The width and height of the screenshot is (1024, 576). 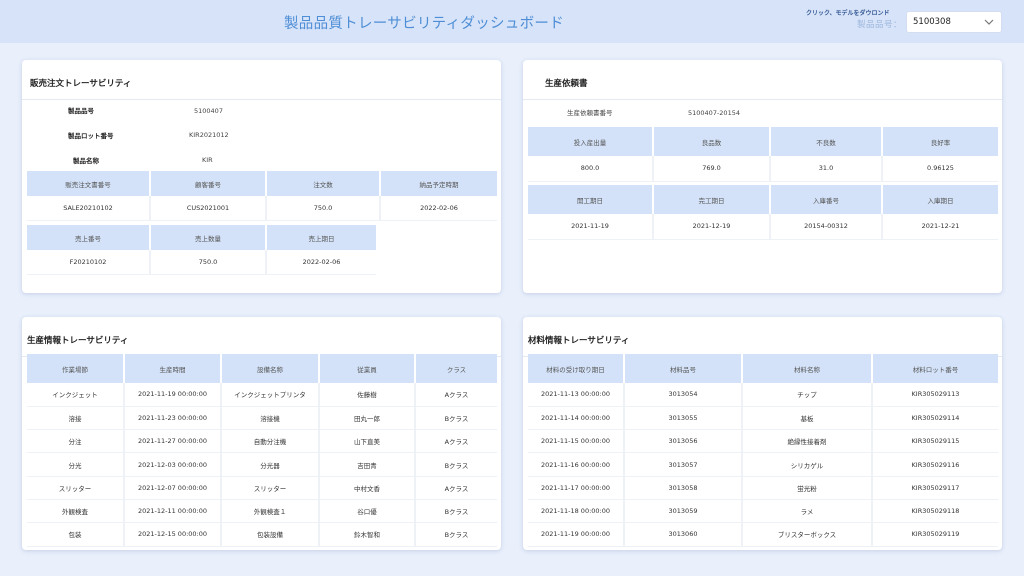 What do you see at coordinates (935, 418) in the screenshot?
I see `table-cell: KIR305029114` at bounding box center [935, 418].